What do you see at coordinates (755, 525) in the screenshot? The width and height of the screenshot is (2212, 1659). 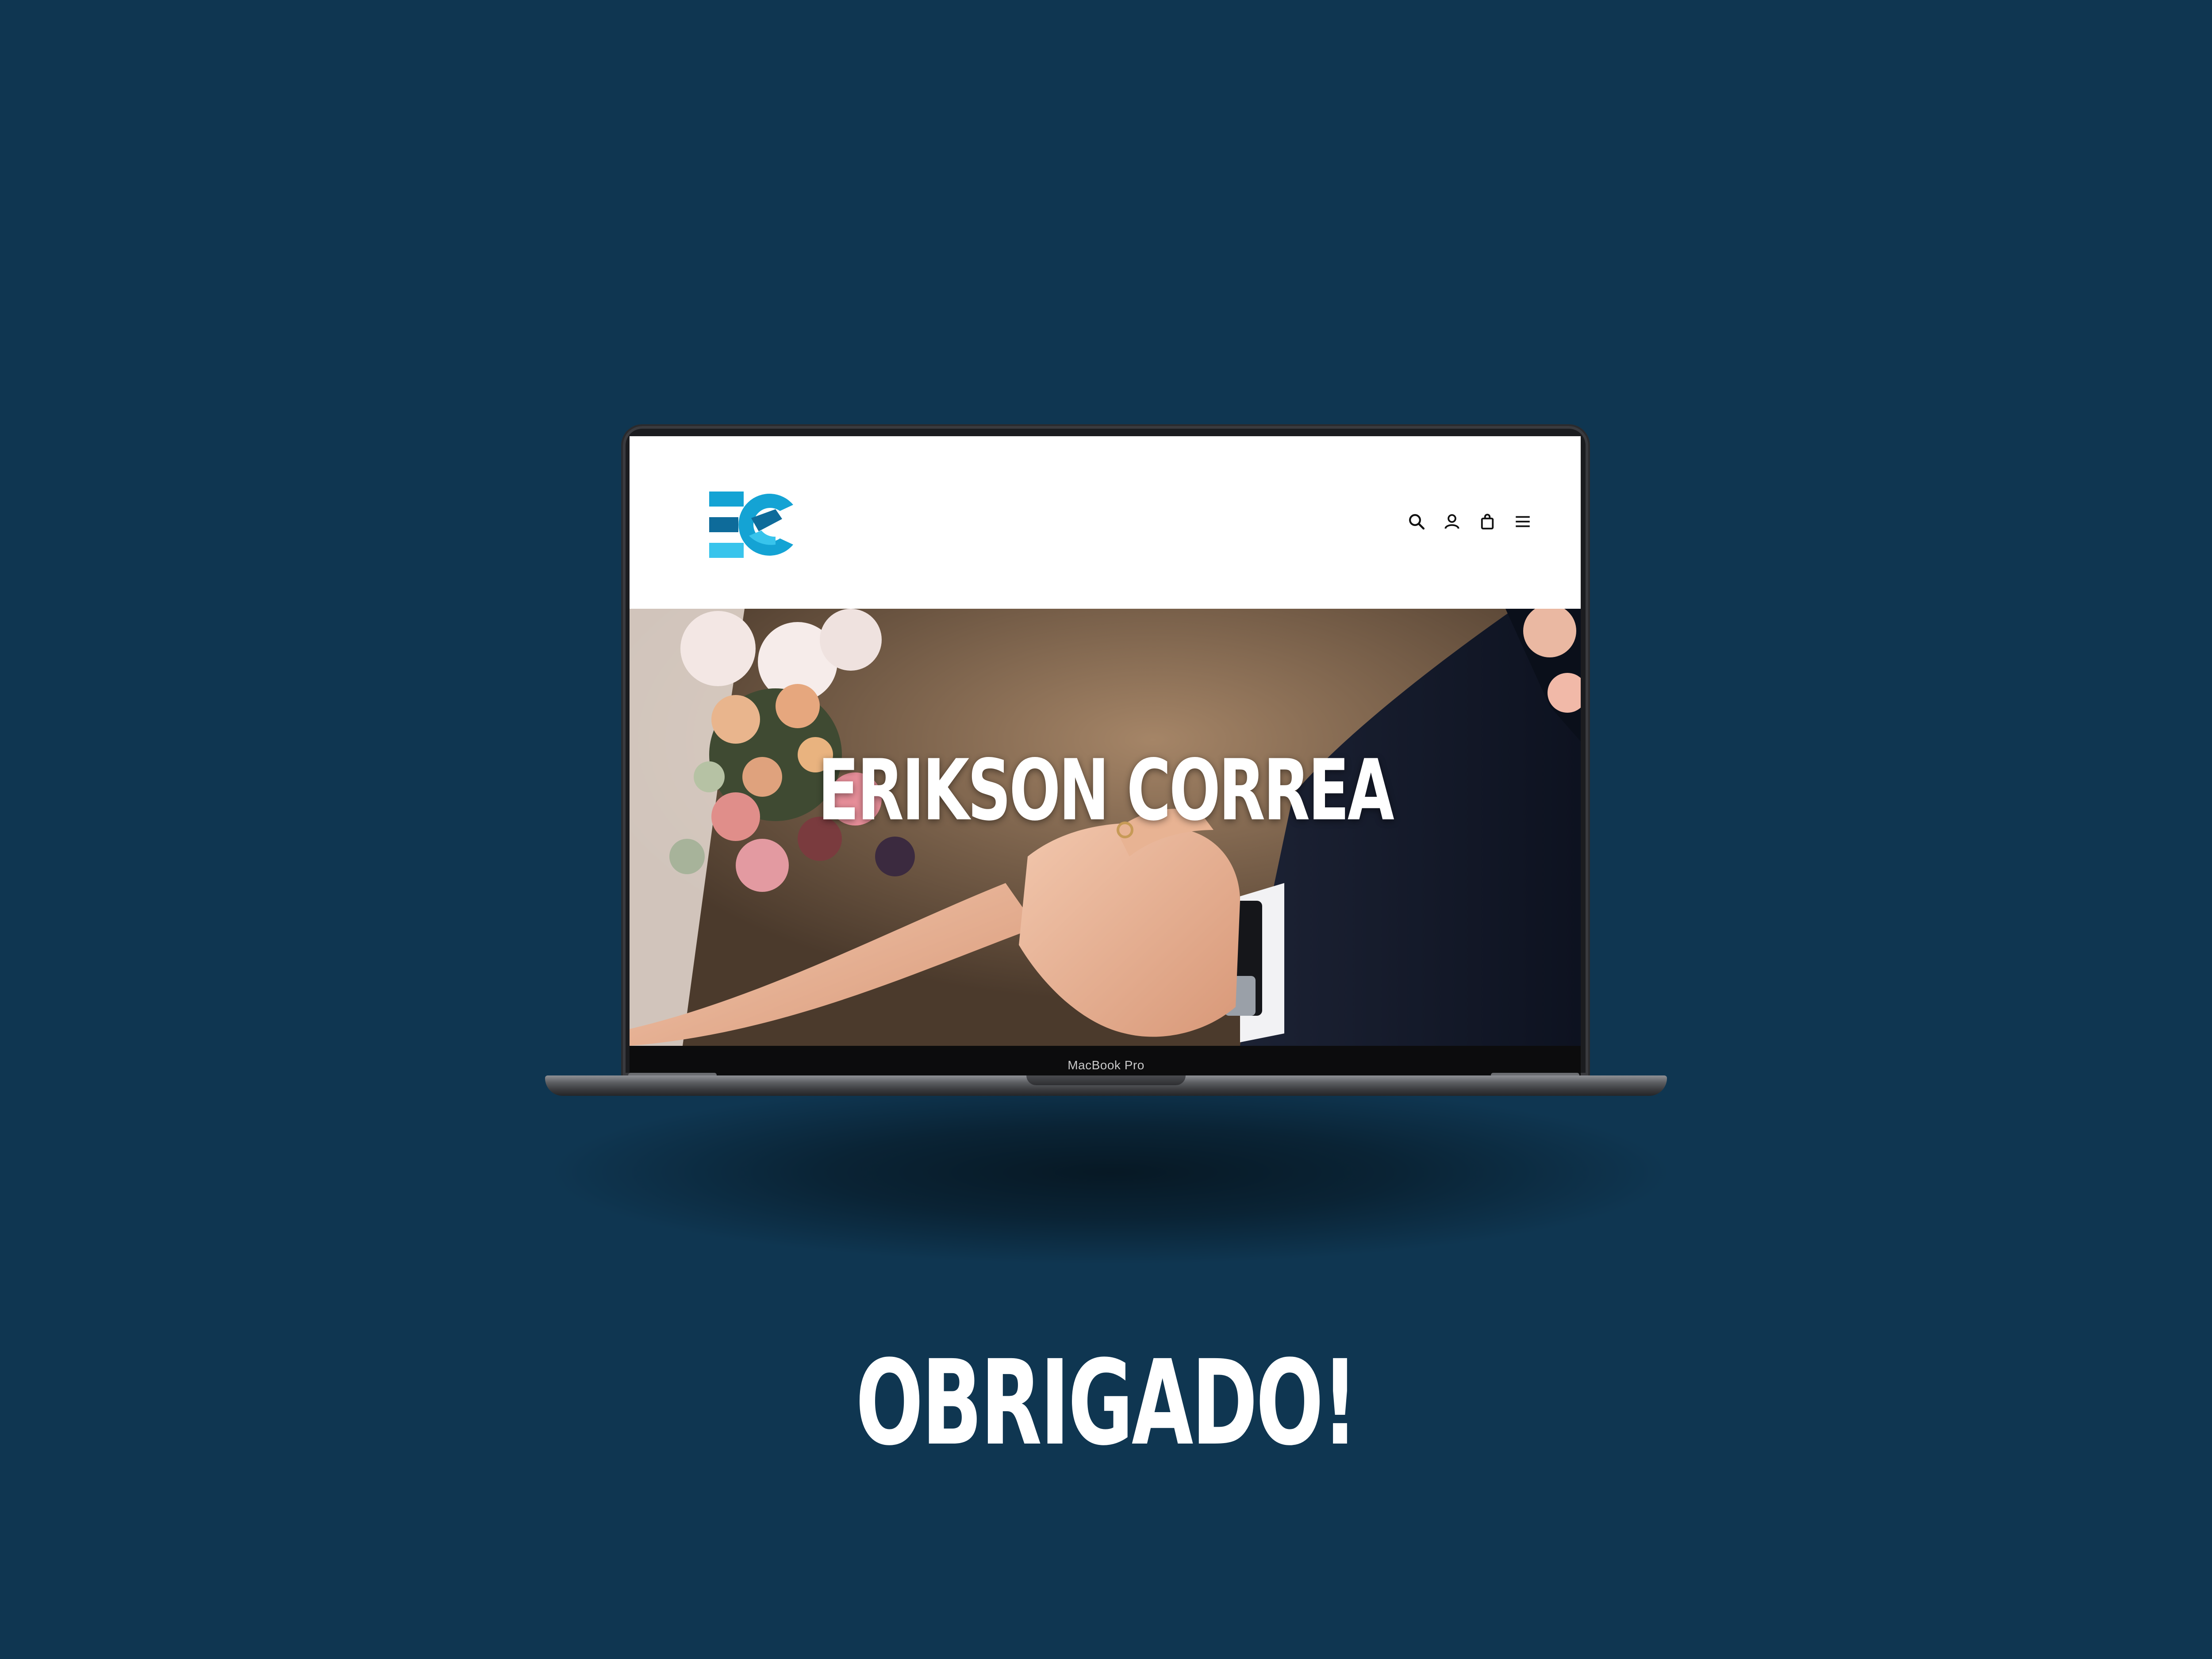 I see `brand-logo` at bounding box center [755, 525].